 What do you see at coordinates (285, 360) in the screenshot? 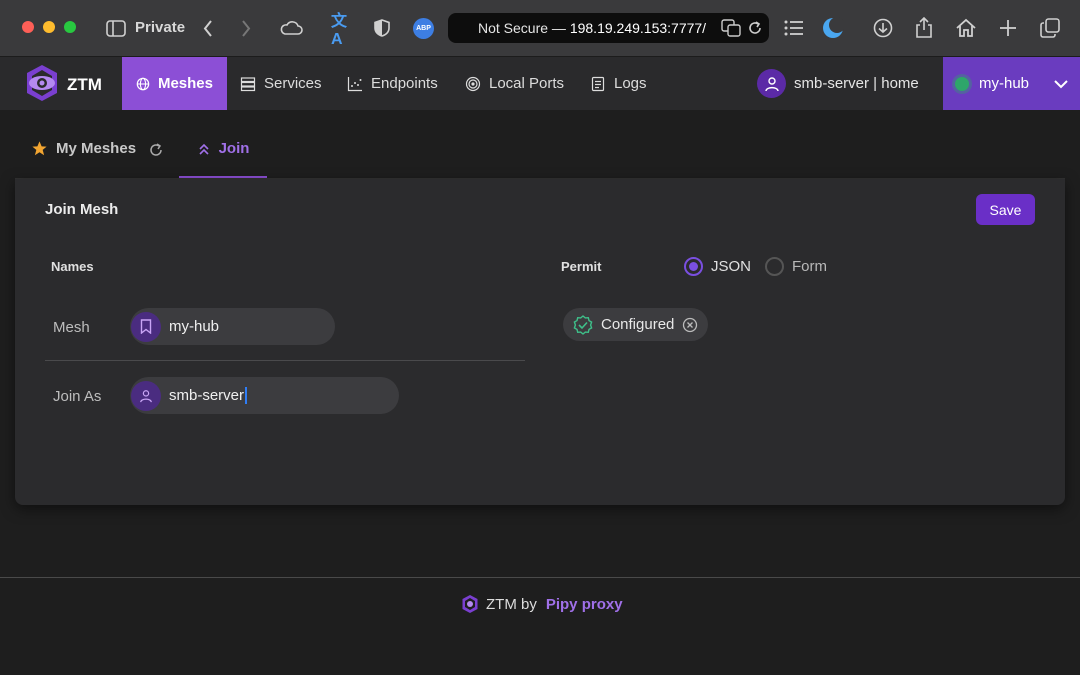
I see `field-divider` at bounding box center [285, 360].